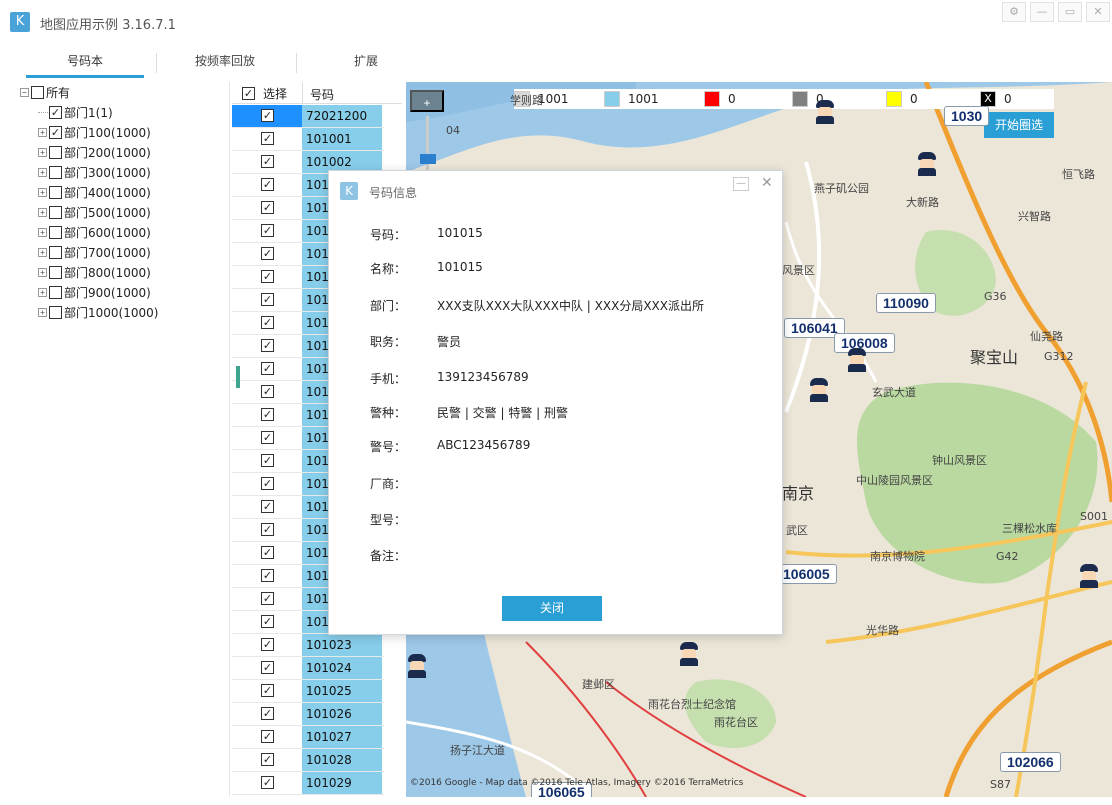 The width and height of the screenshot is (1112, 805). Describe the element at coordinates (552, 608) in the screenshot. I see `dialog-close-button: 关闭` at that location.